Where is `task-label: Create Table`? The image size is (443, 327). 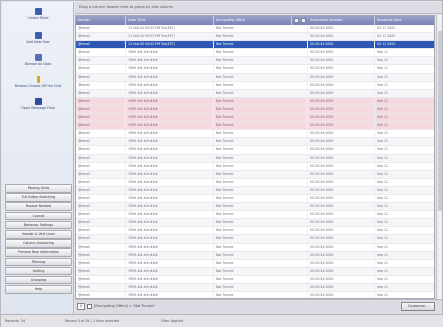 task-label: Create Table is located at coordinates (38, 18).